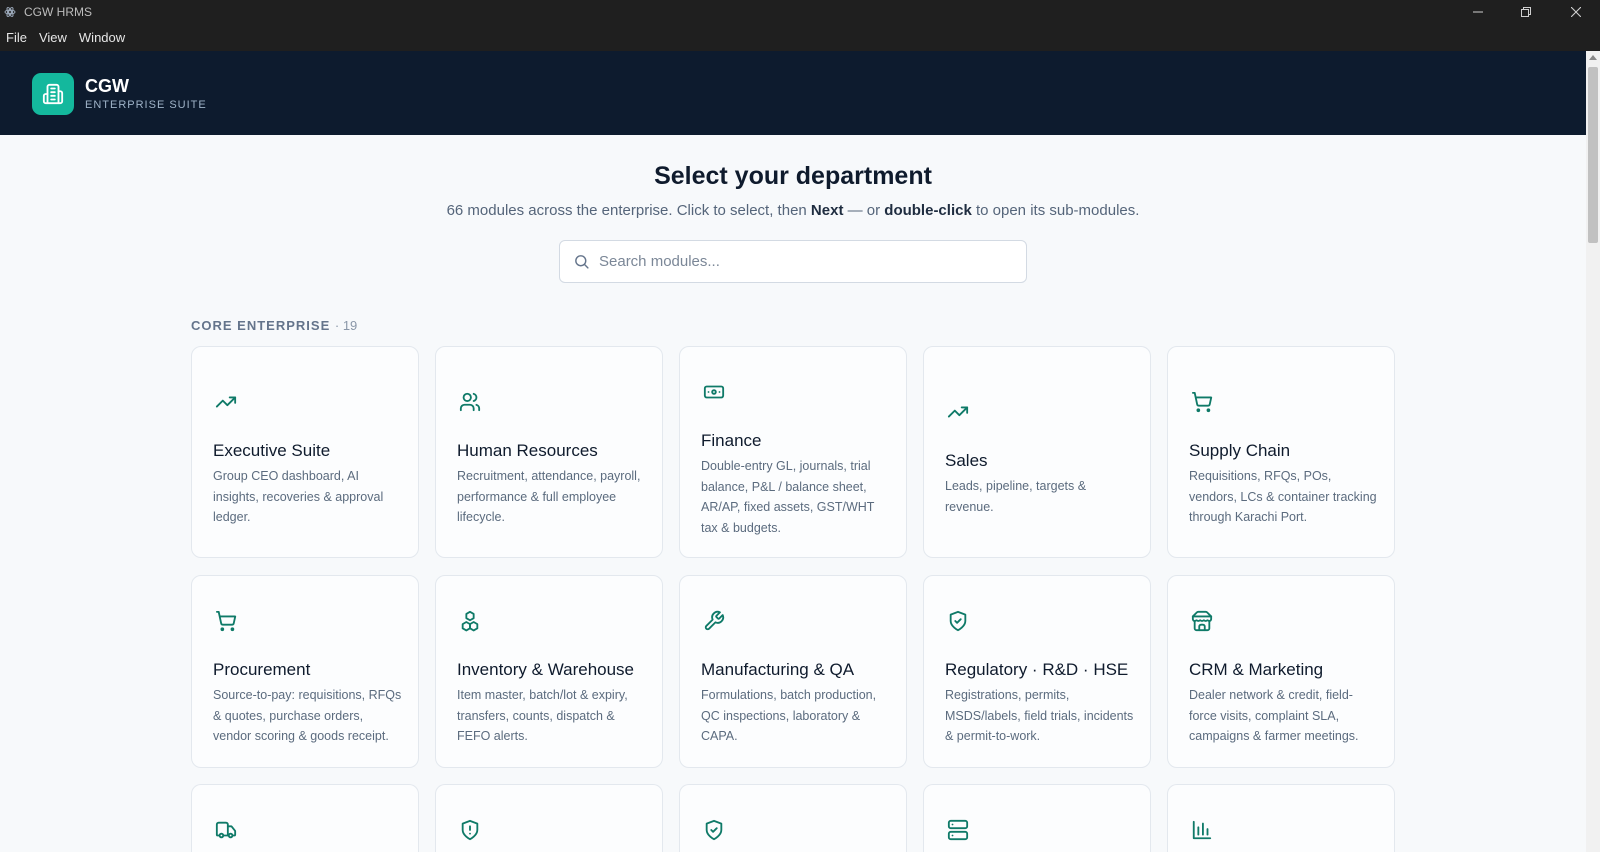 The height and width of the screenshot is (852, 1600). Describe the element at coordinates (272, 450) in the screenshot. I see `module-name: Executive Suite` at that location.